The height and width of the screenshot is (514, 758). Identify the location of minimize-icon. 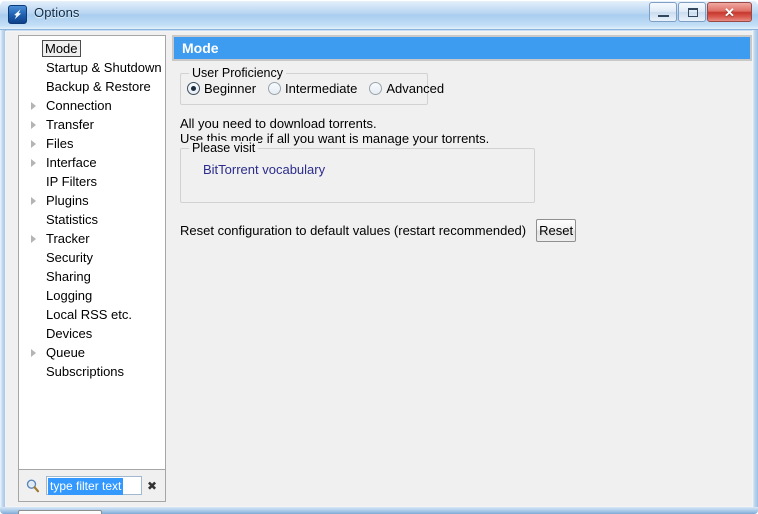
(663, 16).